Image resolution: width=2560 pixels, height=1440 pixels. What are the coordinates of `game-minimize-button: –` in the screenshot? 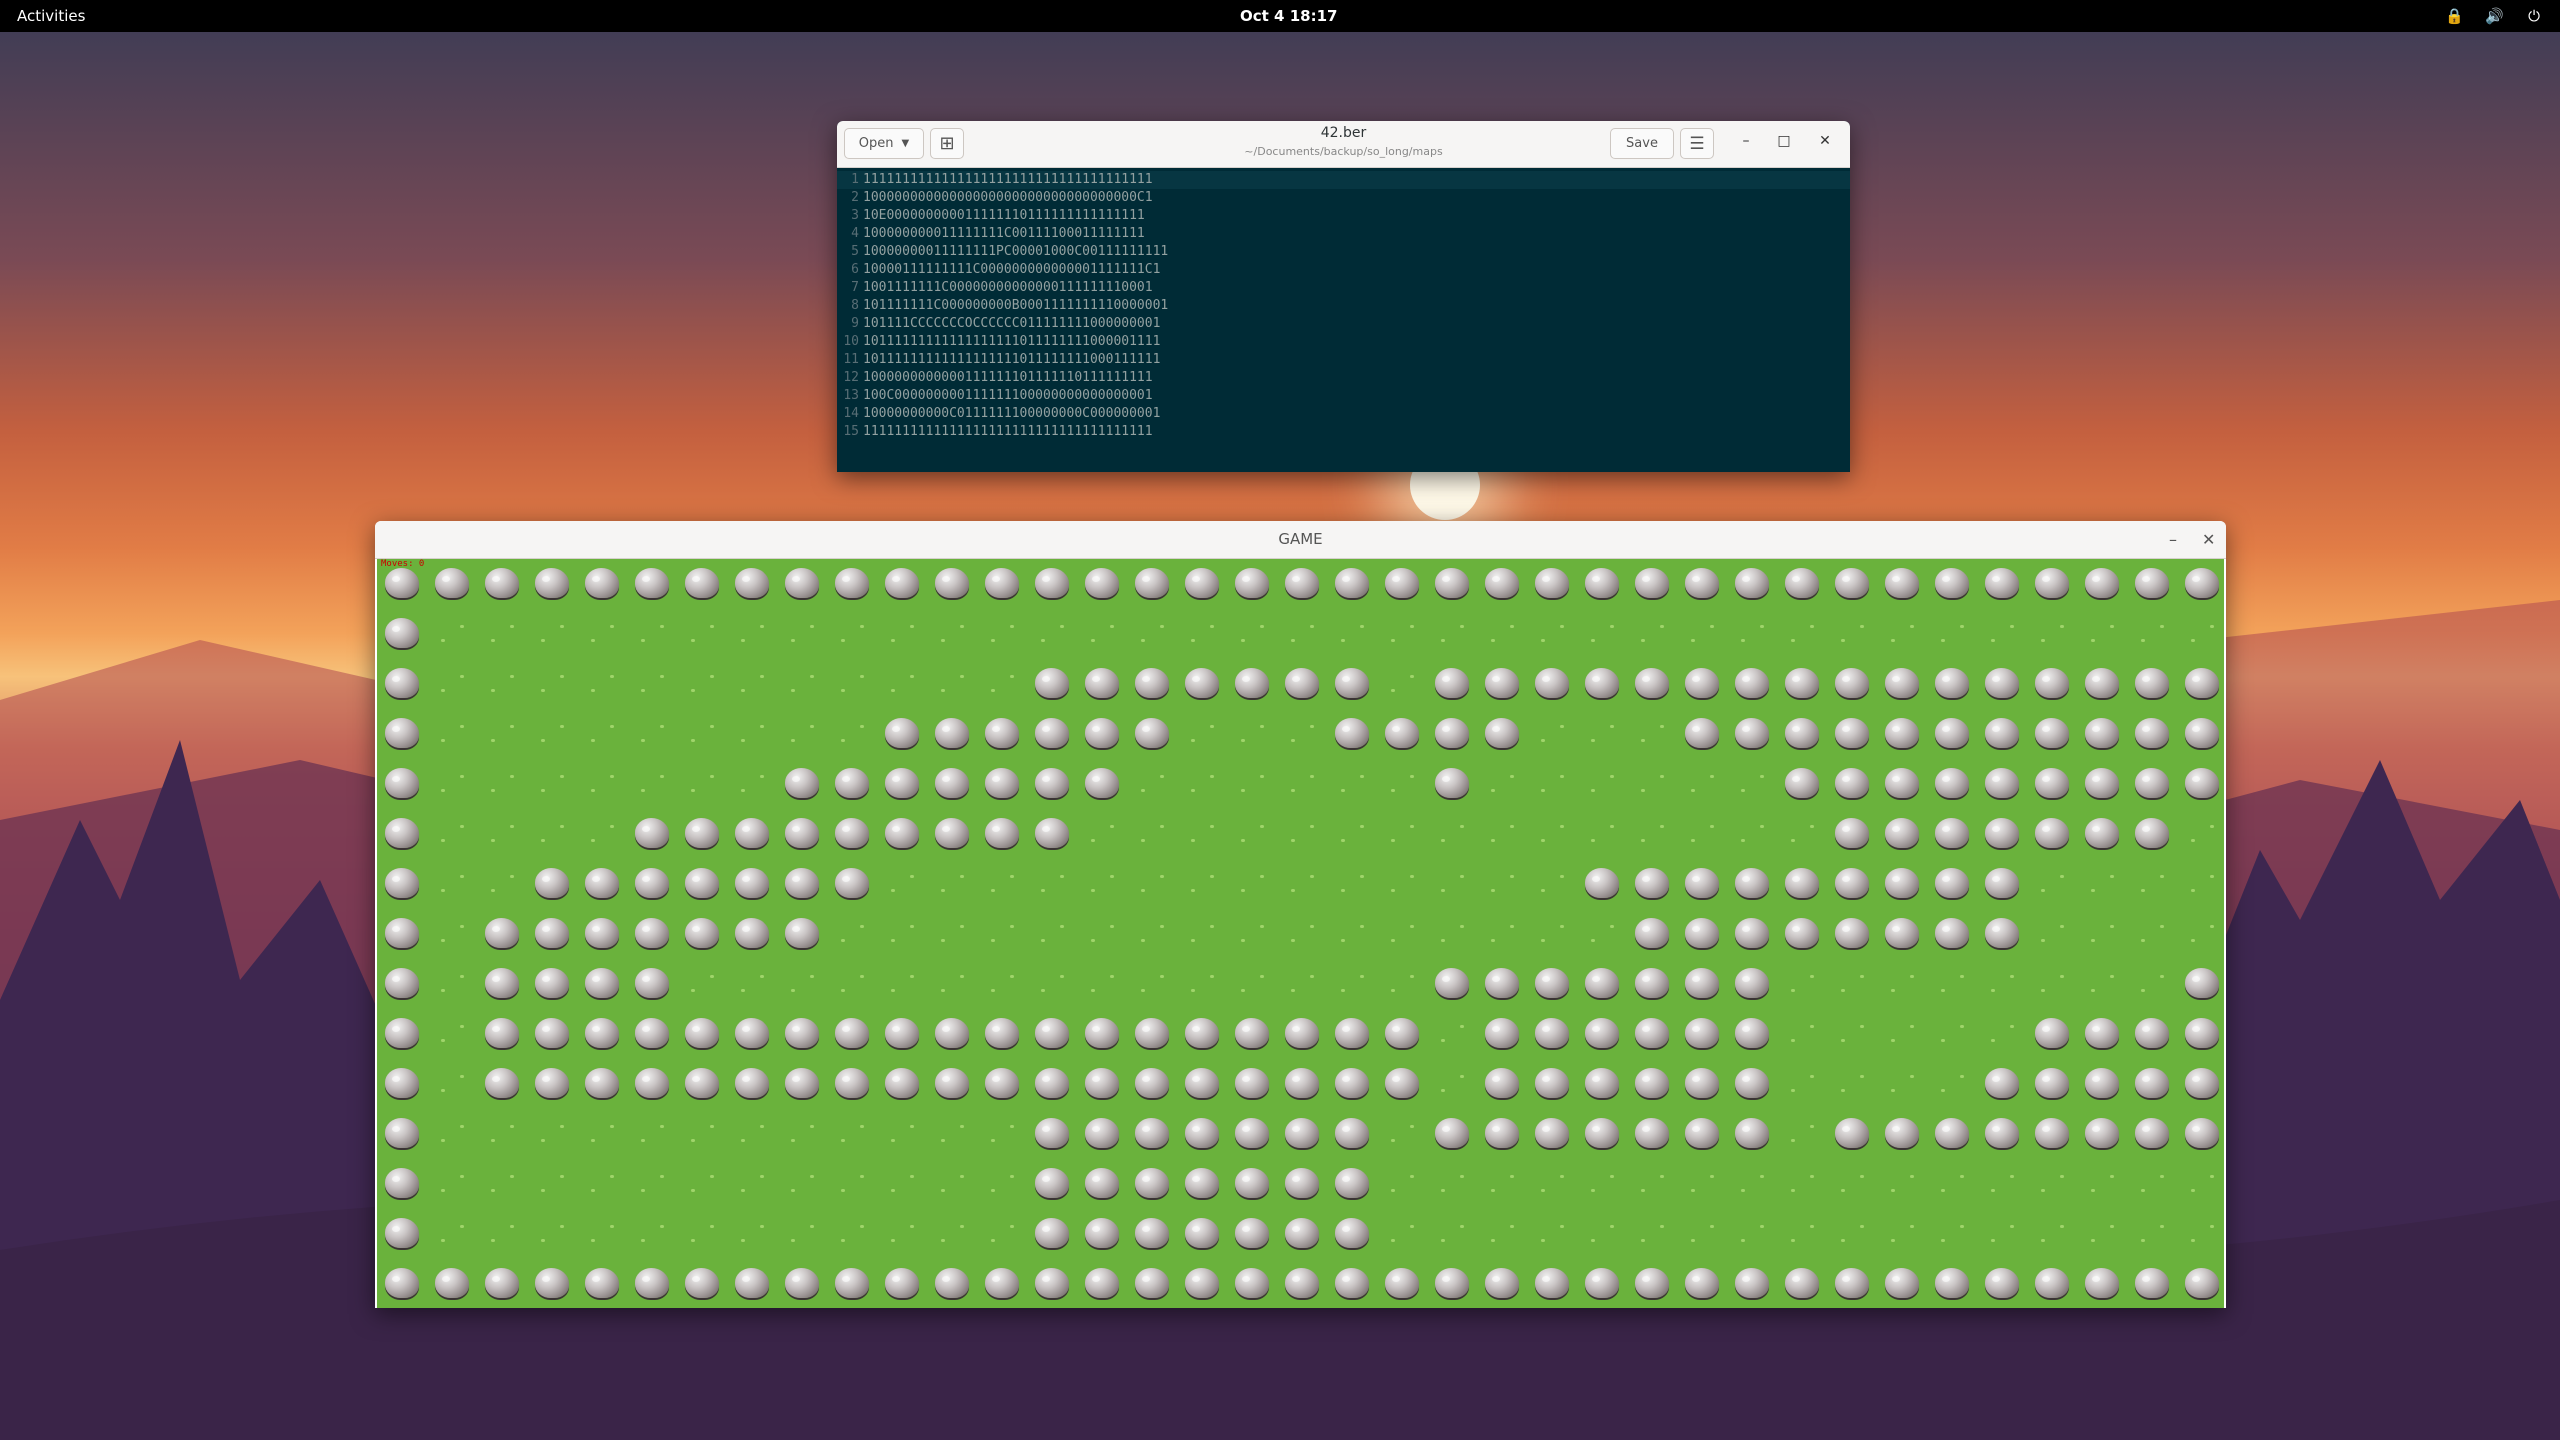 It's located at (2173, 539).